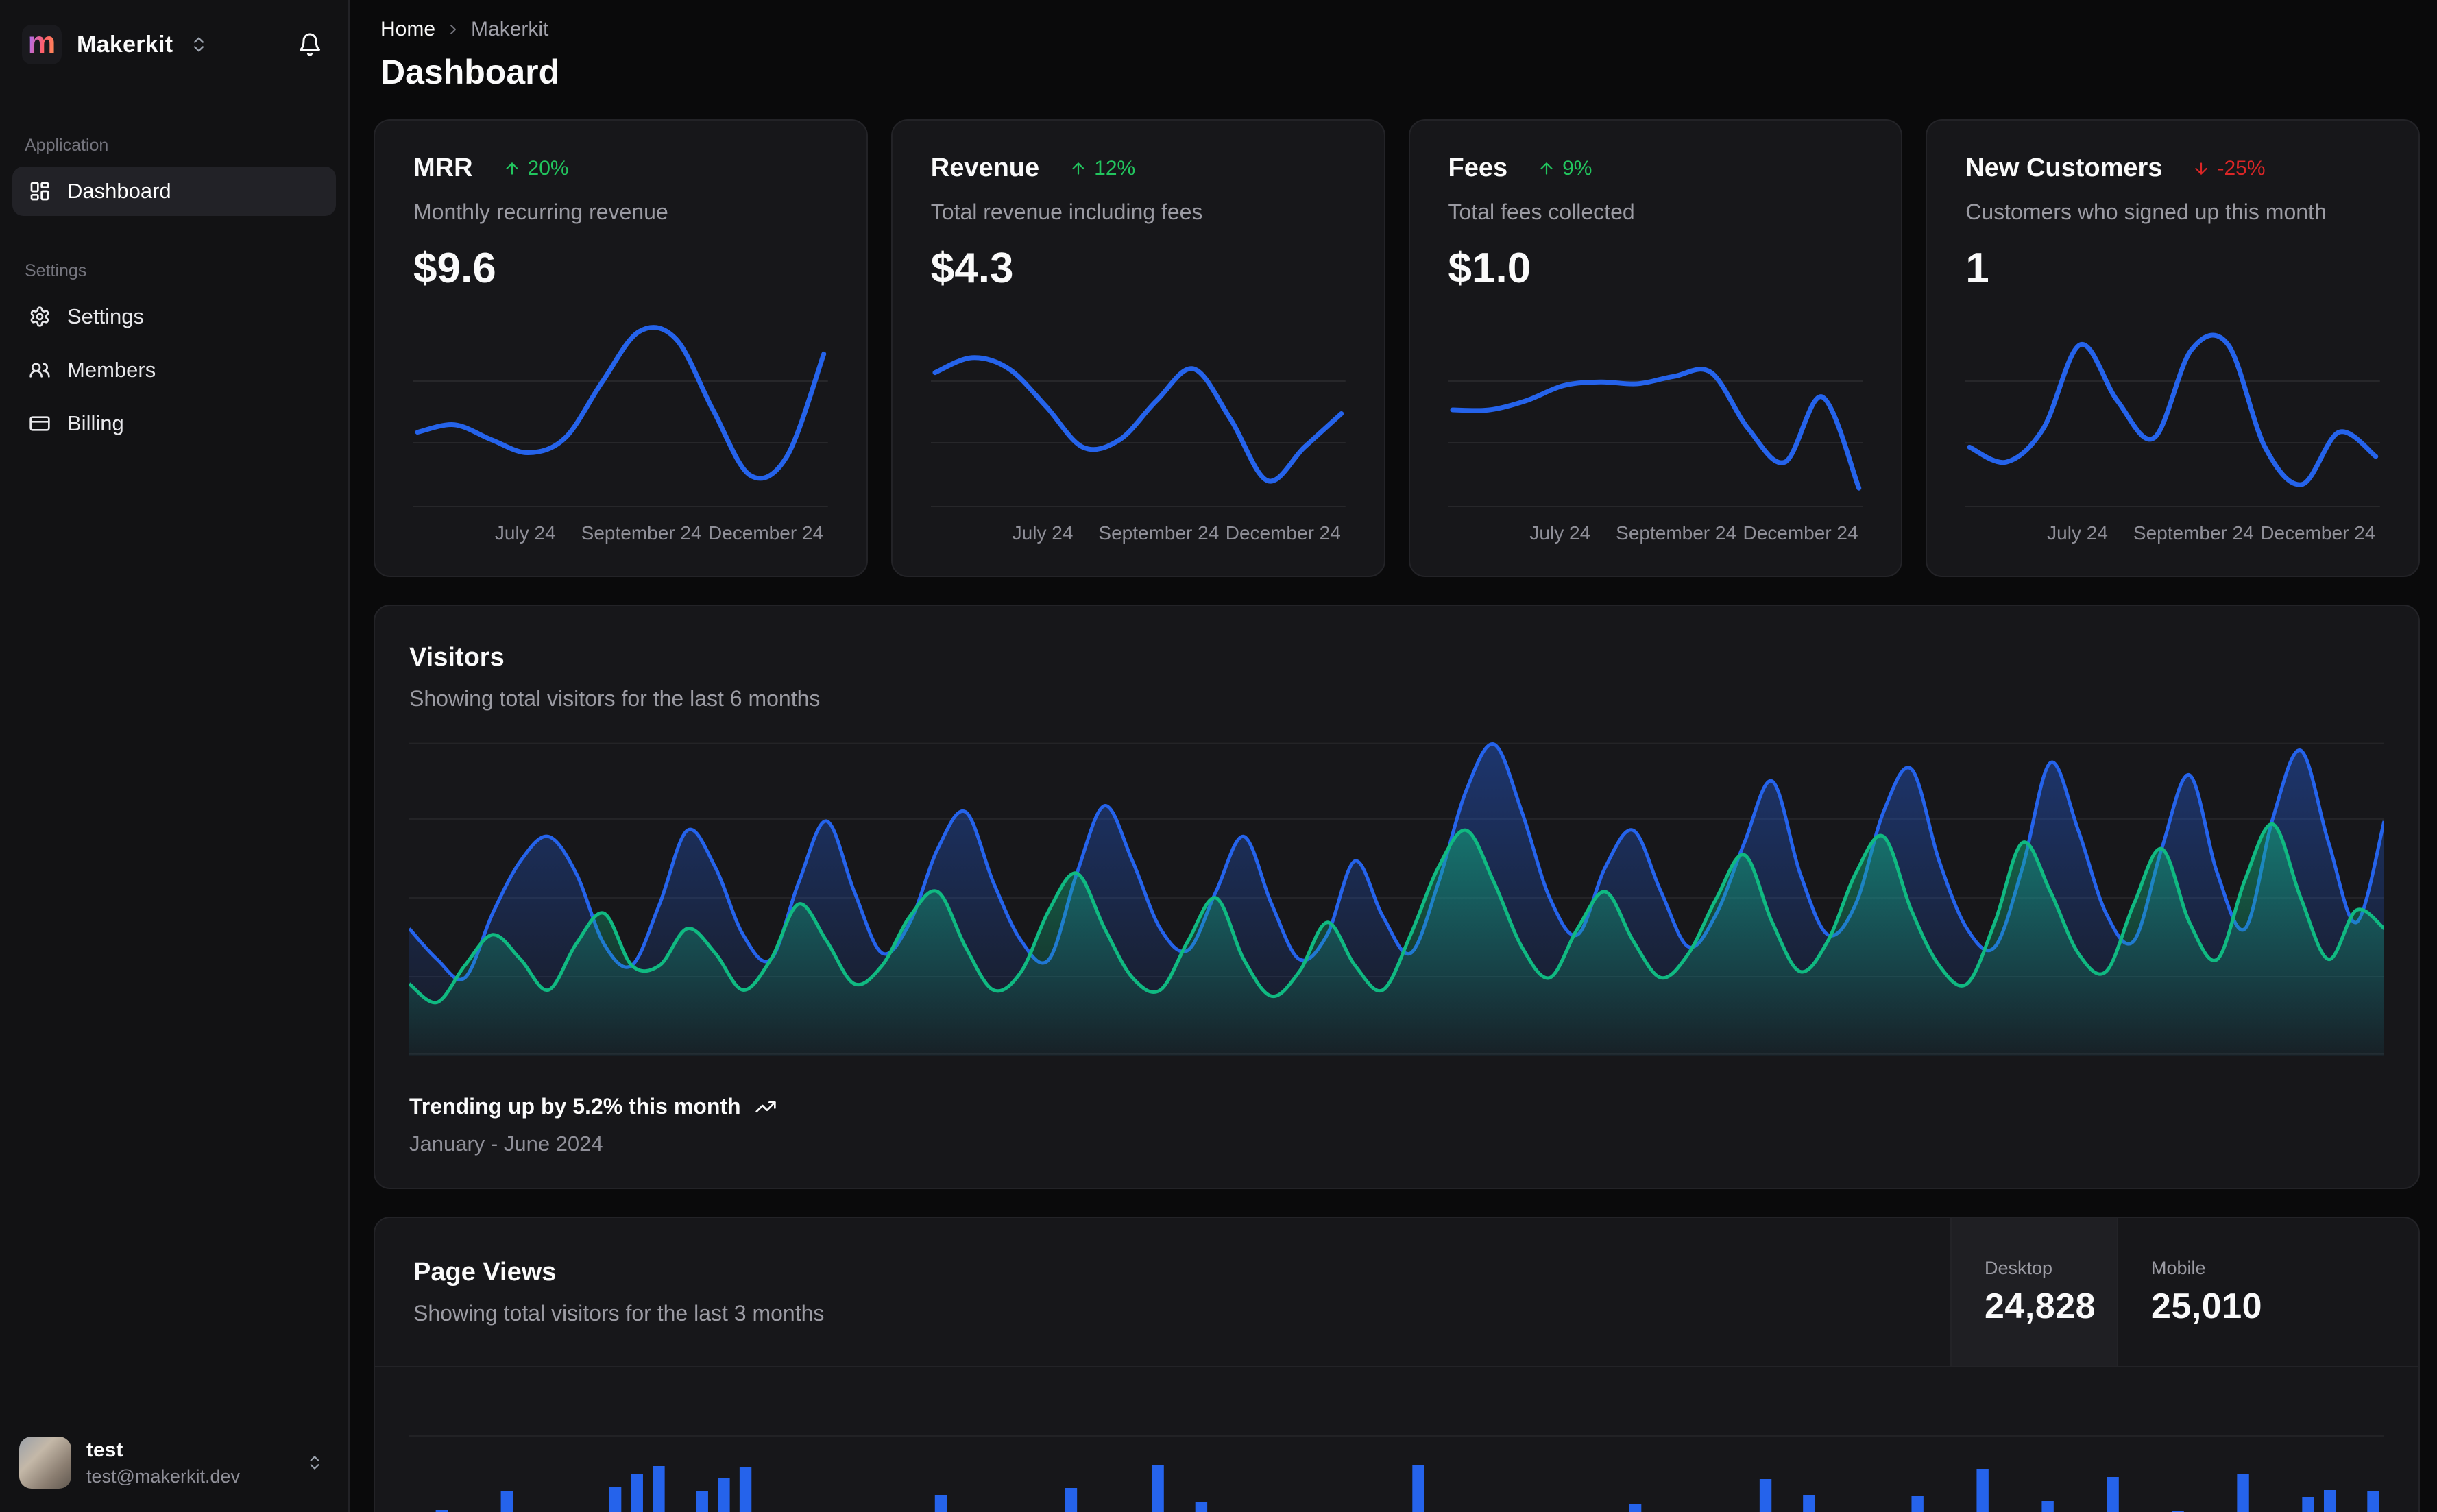 The width and height of the screenshot is (2437, 1512). Describe the element at coordinates (45, 1463) in the screenshot. I see `avatar` at that location.